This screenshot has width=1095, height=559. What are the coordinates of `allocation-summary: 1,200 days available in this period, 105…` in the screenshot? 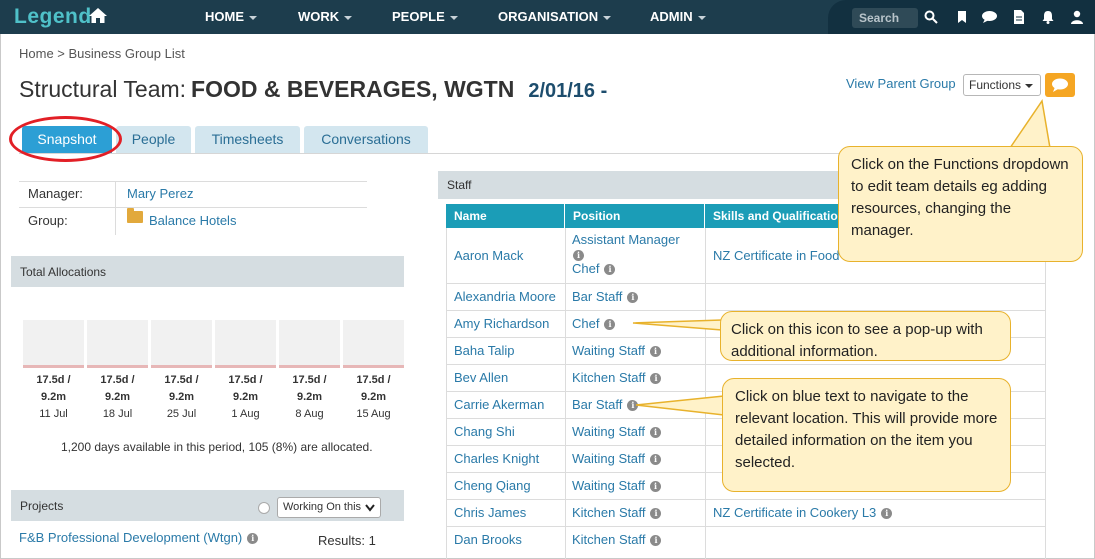 It's located at (217, 447).